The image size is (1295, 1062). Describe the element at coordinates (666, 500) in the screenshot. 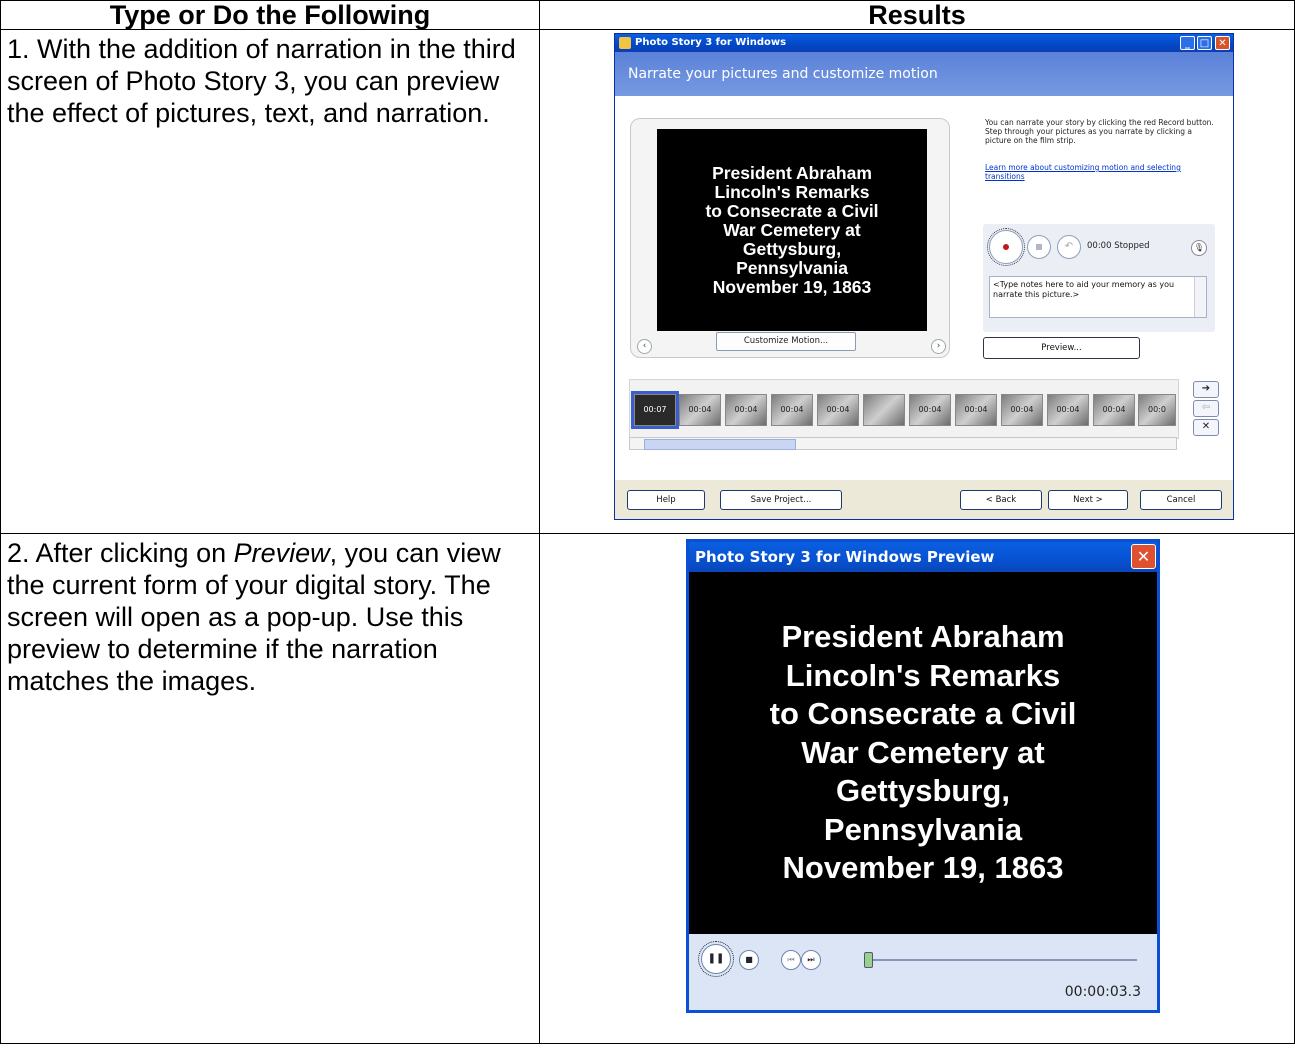

I see `help-button: Help` at that location.